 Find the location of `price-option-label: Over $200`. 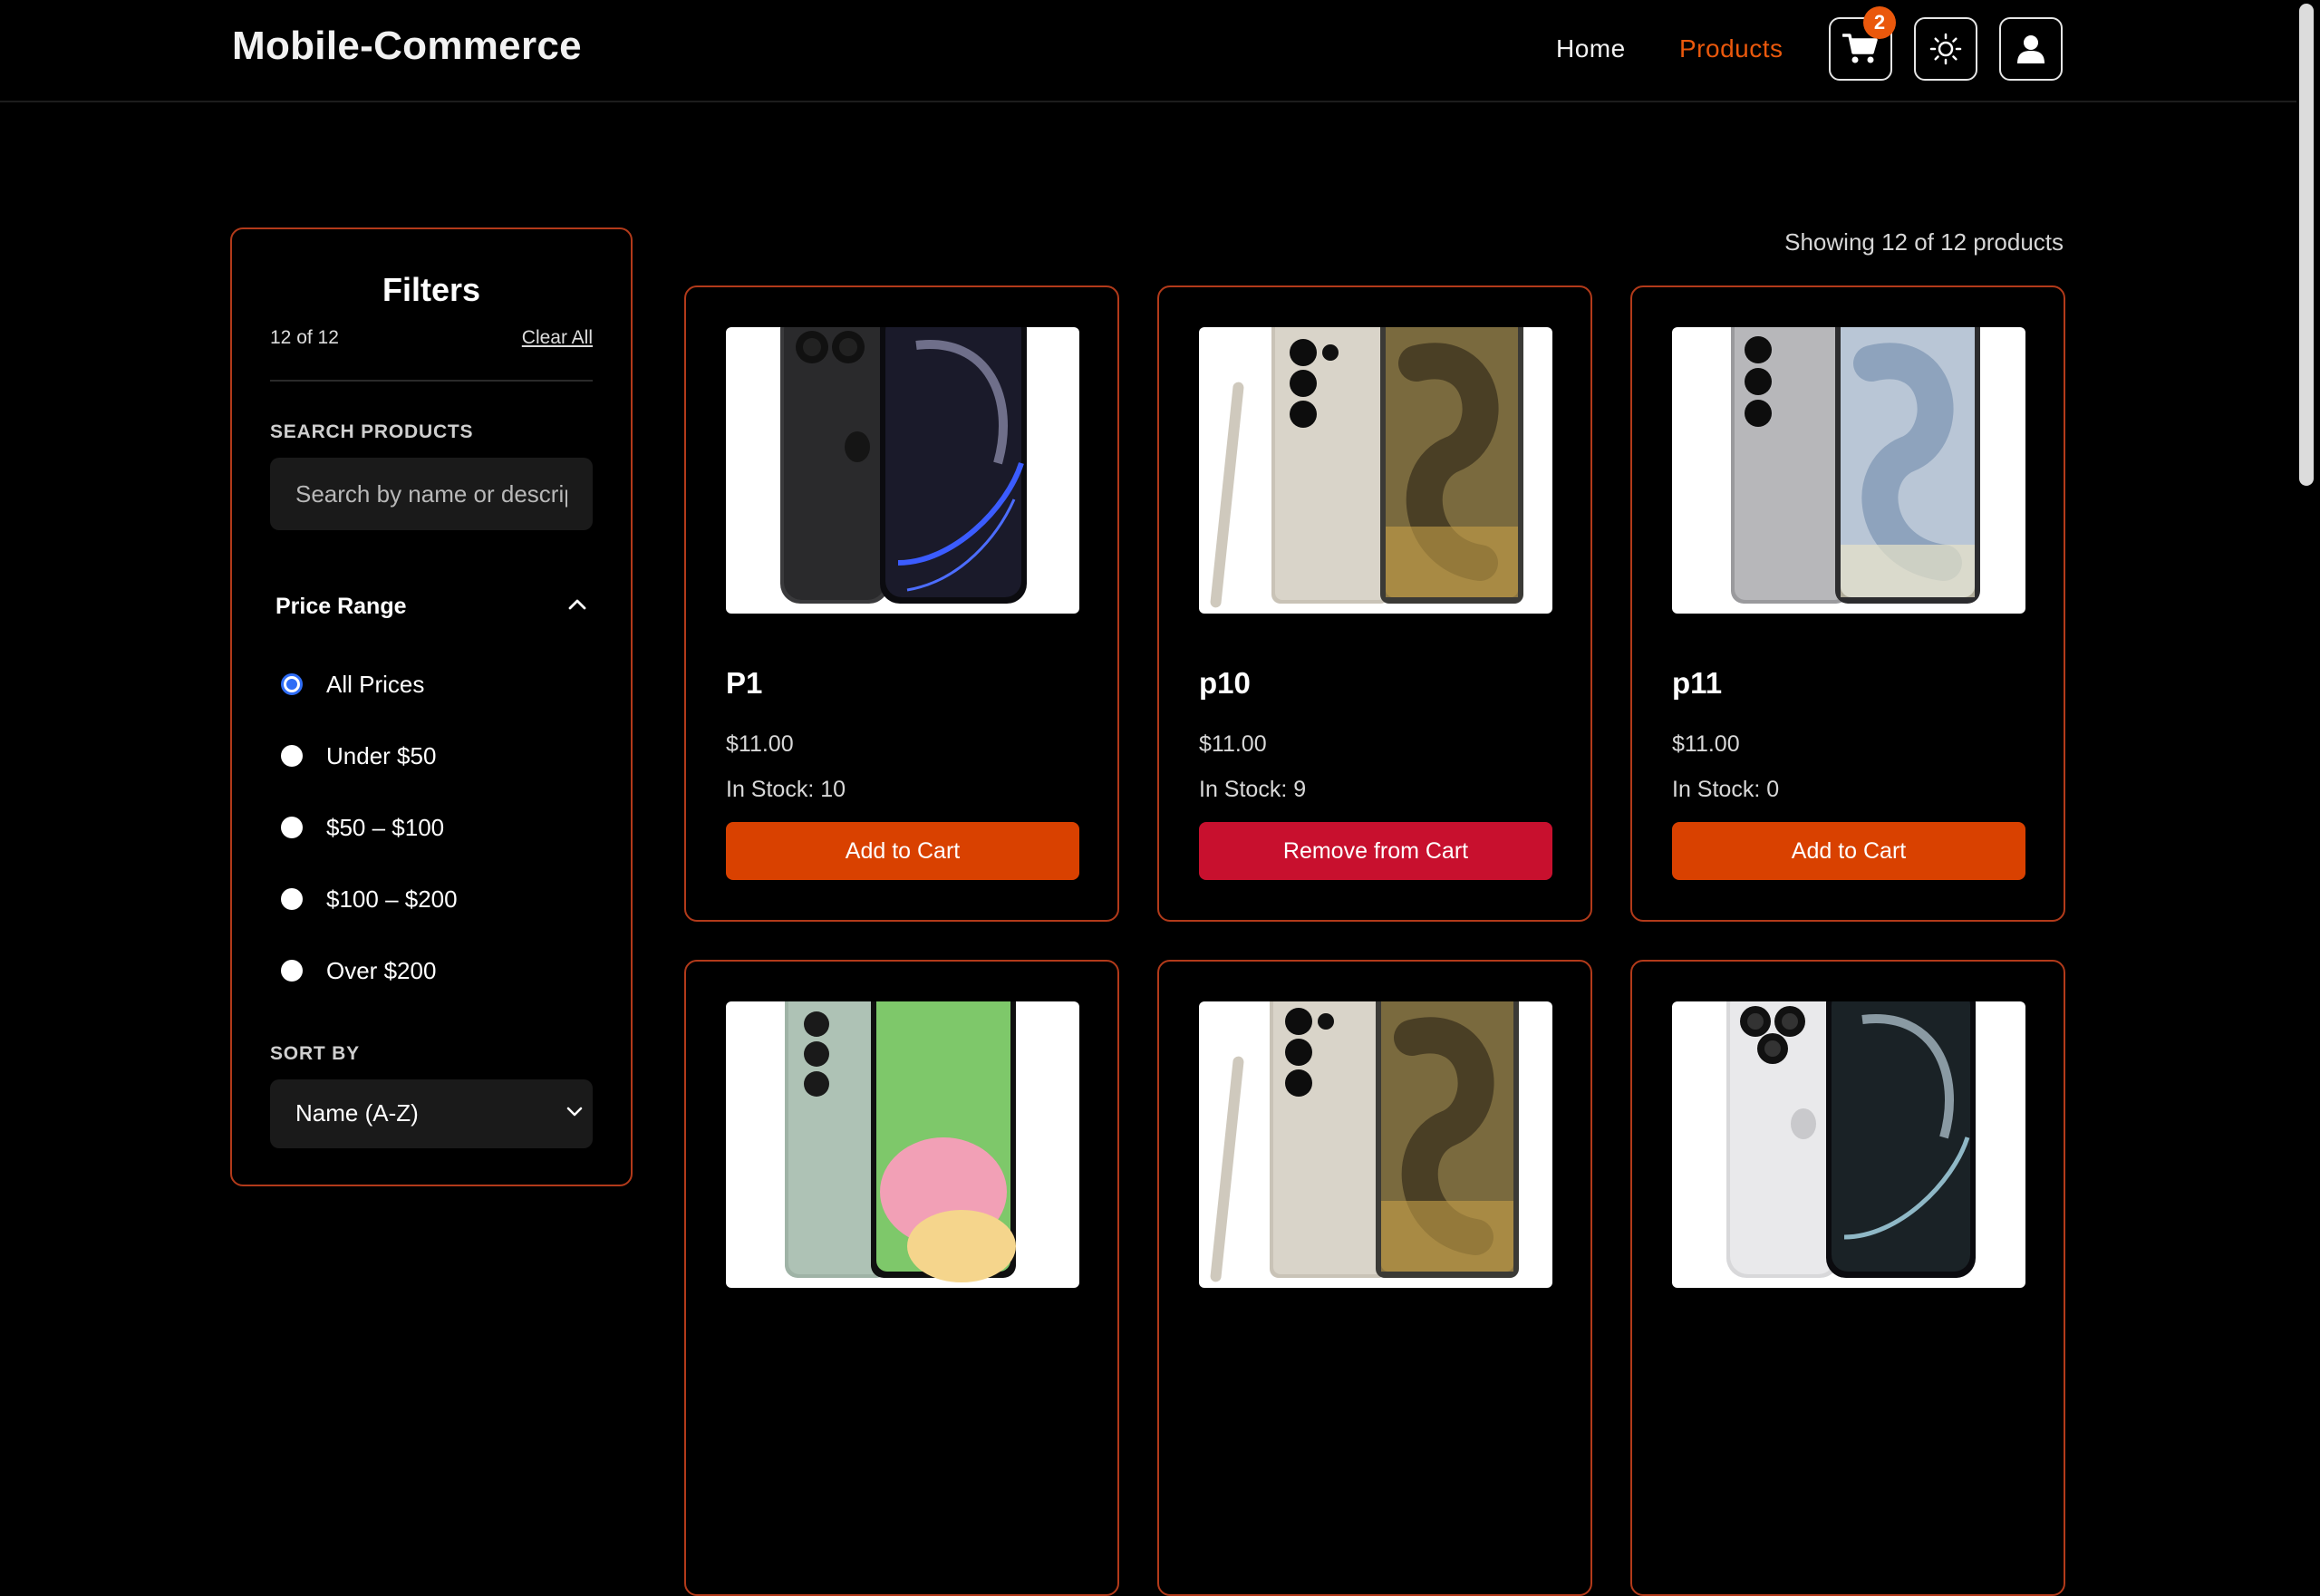

price-option-label: Over $200 is located at coordinates (381, 970).